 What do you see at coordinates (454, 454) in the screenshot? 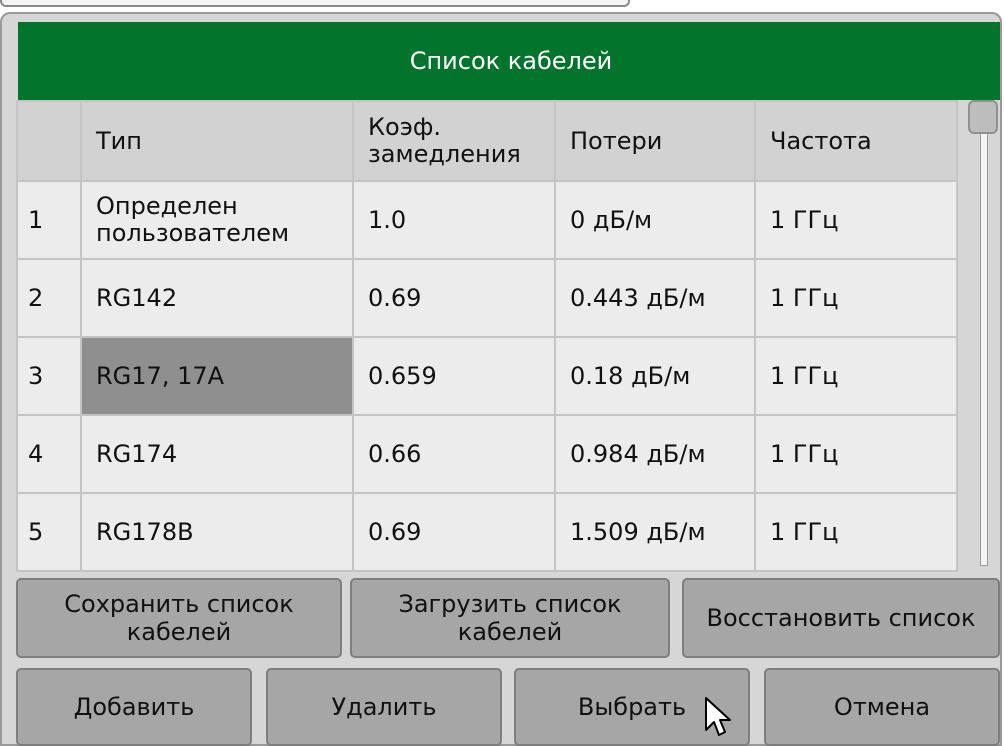
I see `velocity-factor-cell: 0.66` at bounding box center [454, 454].